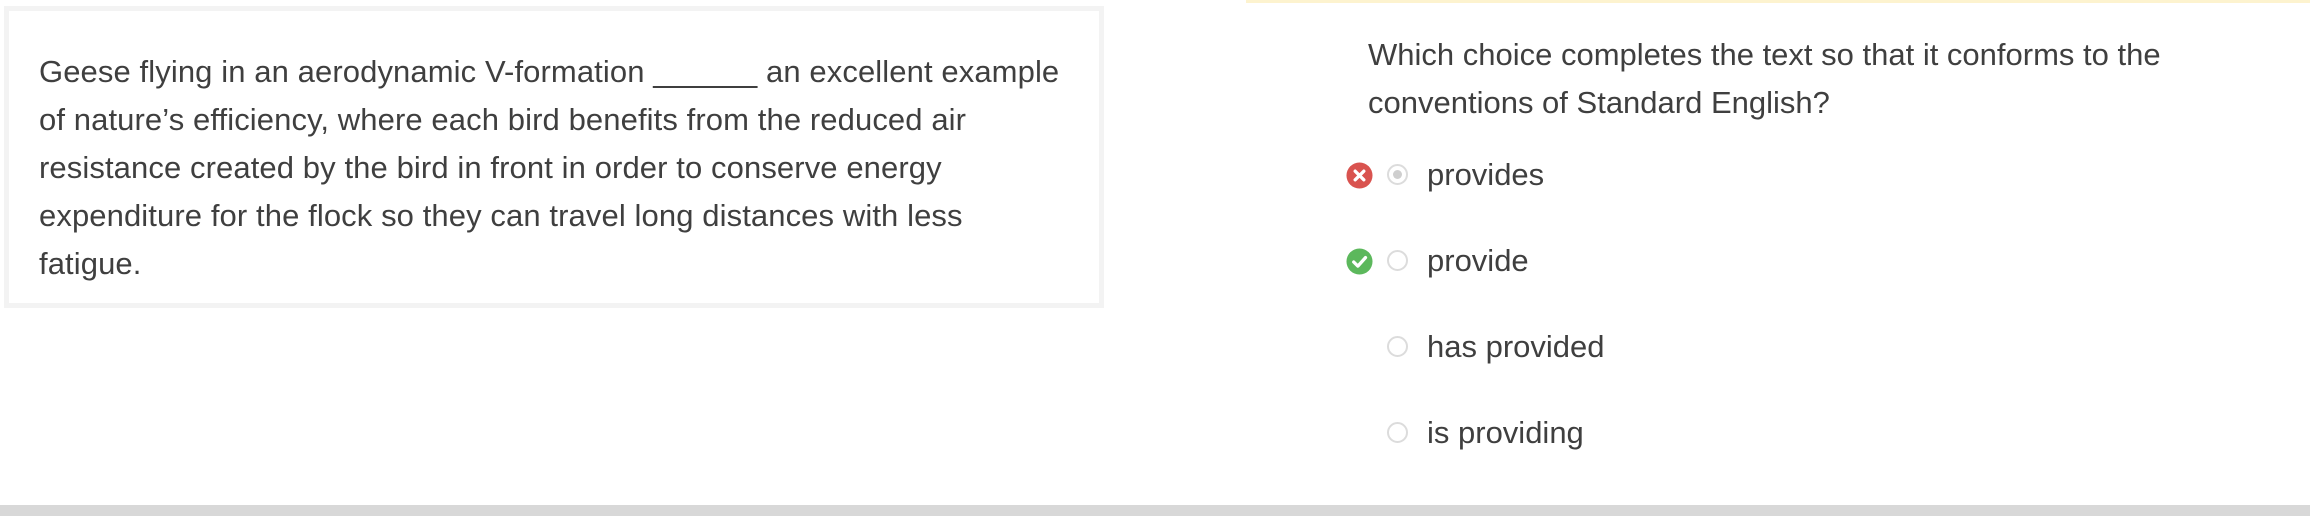 This screenshot has width=2310, height=516. What do you see at coordinates (1359, 261) in the screenshot?
I see `check-circle-icon` at bounding box center [1359, 261].